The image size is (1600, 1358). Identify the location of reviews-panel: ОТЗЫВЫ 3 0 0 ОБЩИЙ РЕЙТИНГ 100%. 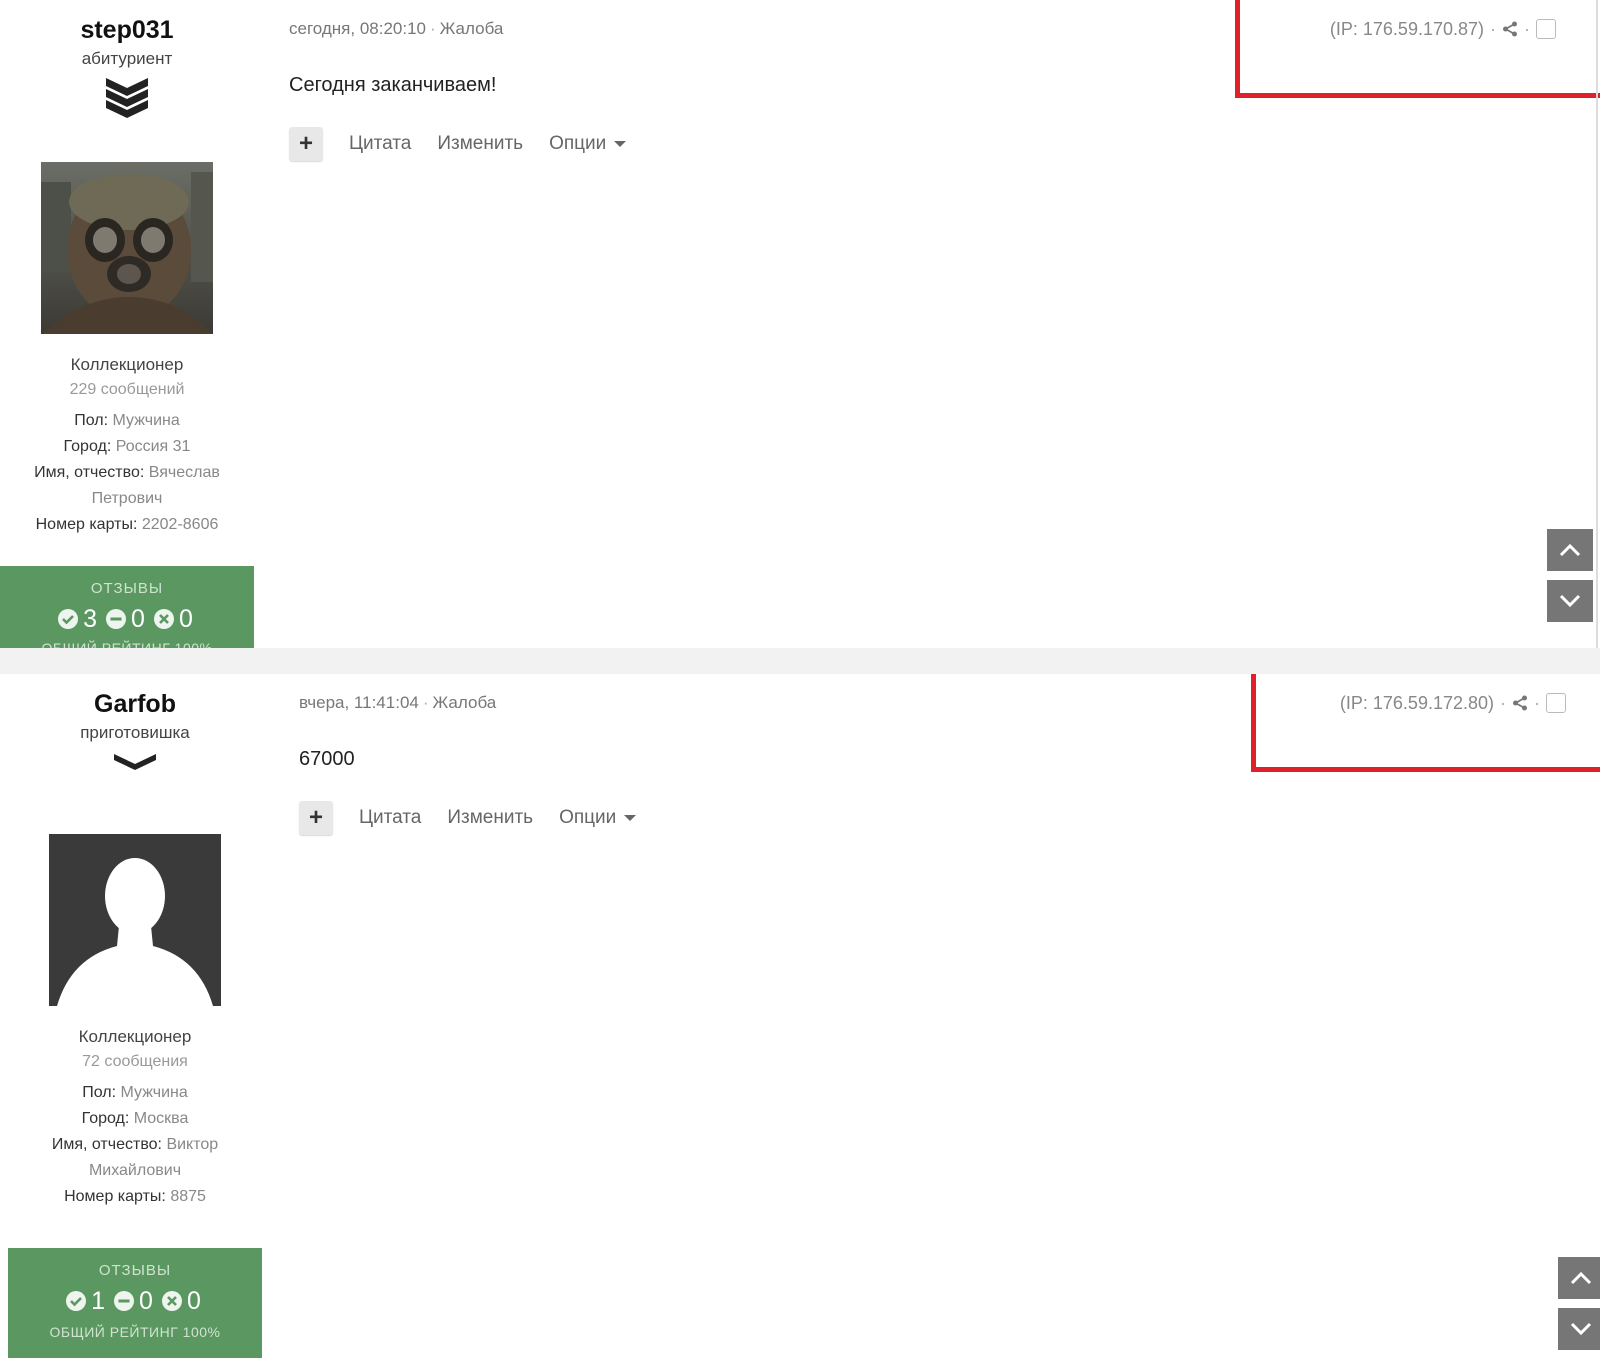
(127, 607).